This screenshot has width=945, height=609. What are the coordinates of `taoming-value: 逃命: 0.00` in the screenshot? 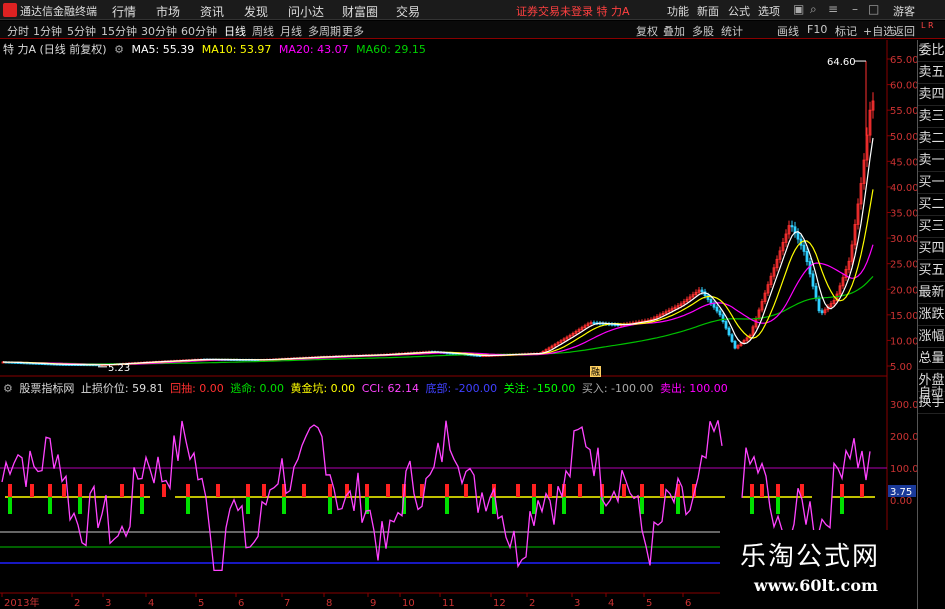 It's located at (257, 388).